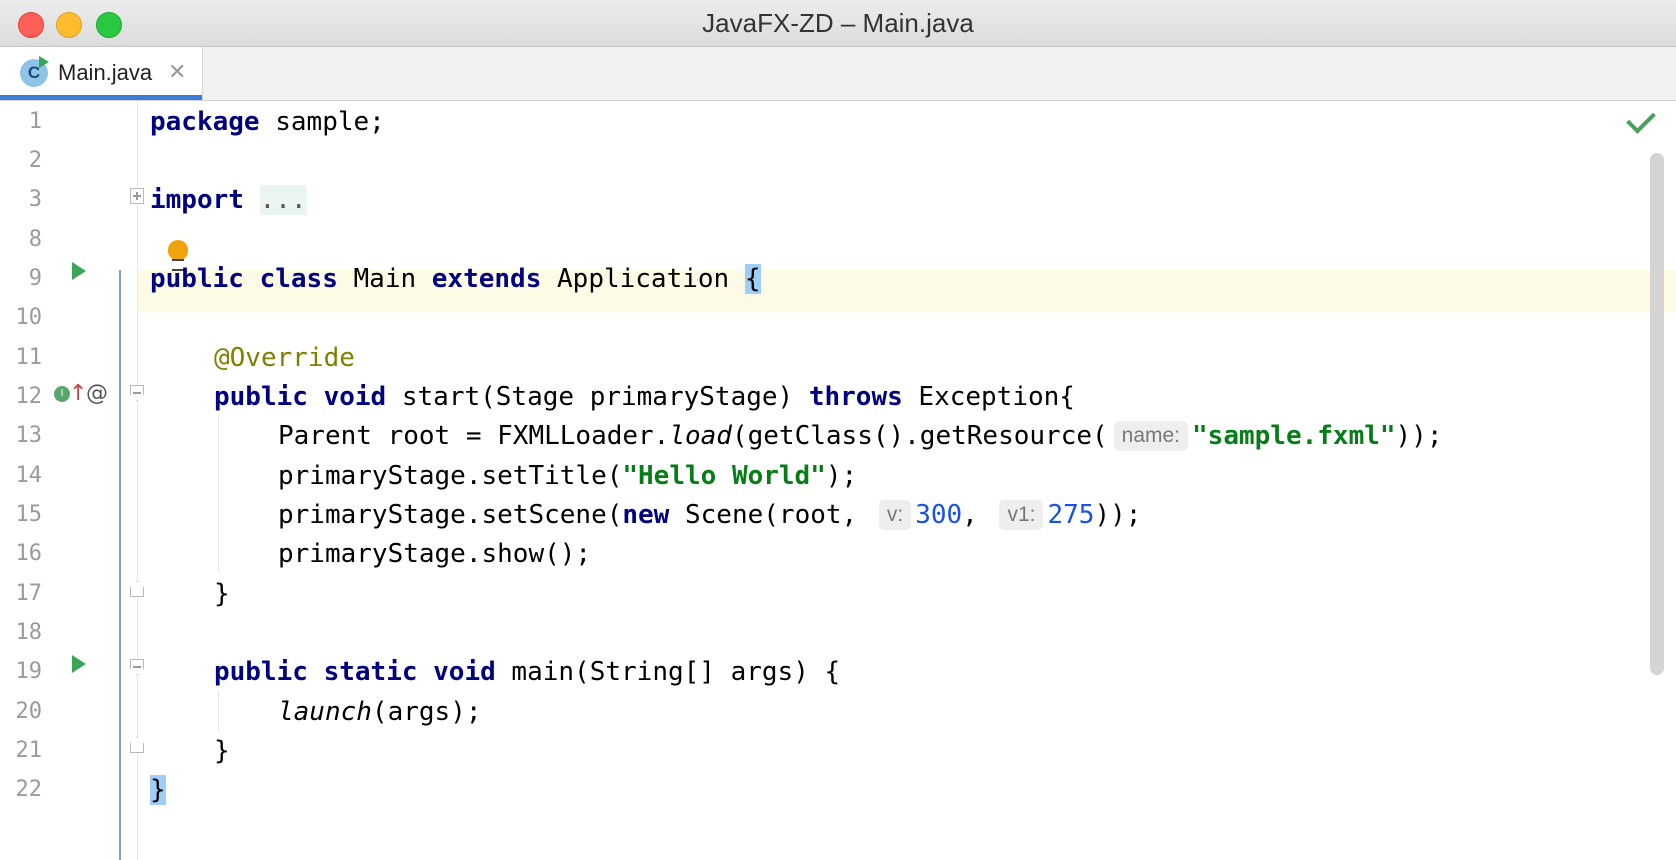 The height and width of the screenshot is (860, 1676). Describe the element at coordinates (35, 239) in the screenshot. I see `line-number: 8` at that location.